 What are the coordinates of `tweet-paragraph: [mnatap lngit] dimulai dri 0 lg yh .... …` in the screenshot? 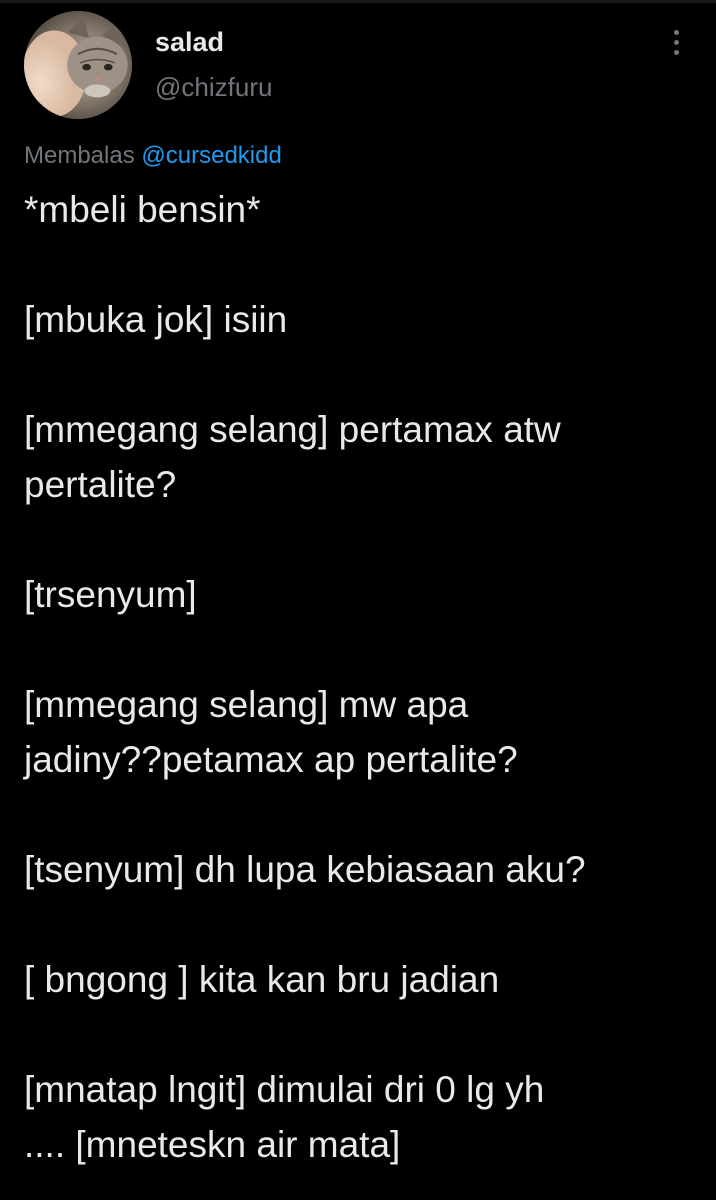 It's located at (284, 1117).